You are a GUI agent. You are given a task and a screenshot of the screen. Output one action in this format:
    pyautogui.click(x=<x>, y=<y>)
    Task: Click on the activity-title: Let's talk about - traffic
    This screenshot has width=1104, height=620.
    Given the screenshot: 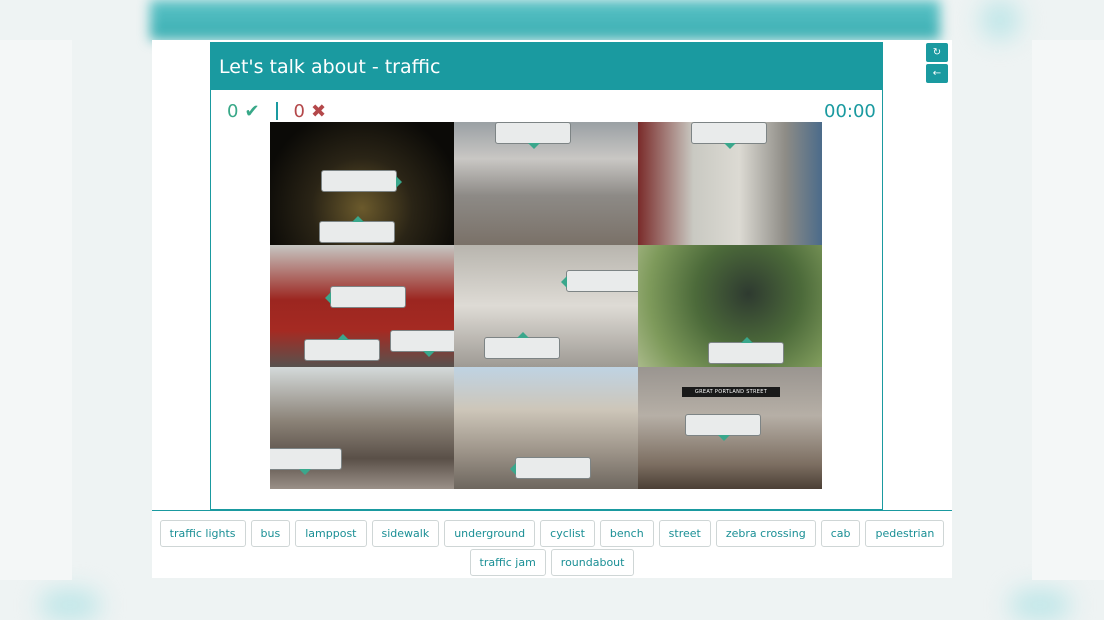 What is the action you would take?
    pyautogui.click(x=546, y=66)
    